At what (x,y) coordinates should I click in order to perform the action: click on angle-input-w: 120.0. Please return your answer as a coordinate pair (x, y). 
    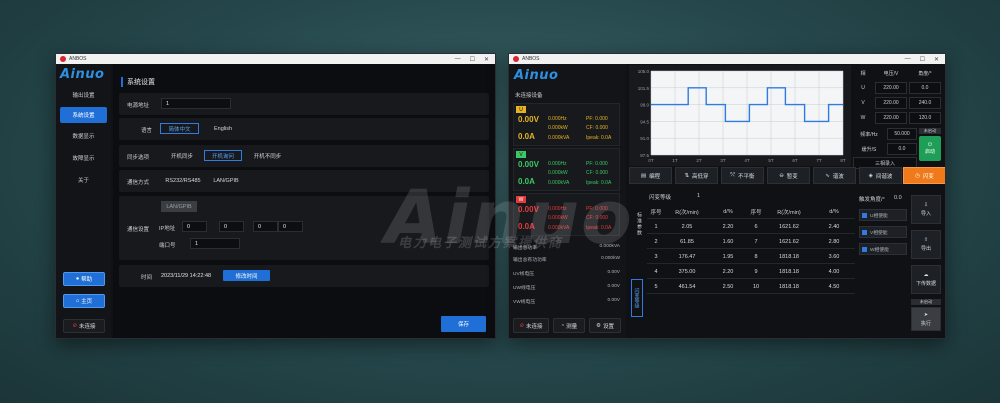
    Looking at the image, I should click on (925, 118).